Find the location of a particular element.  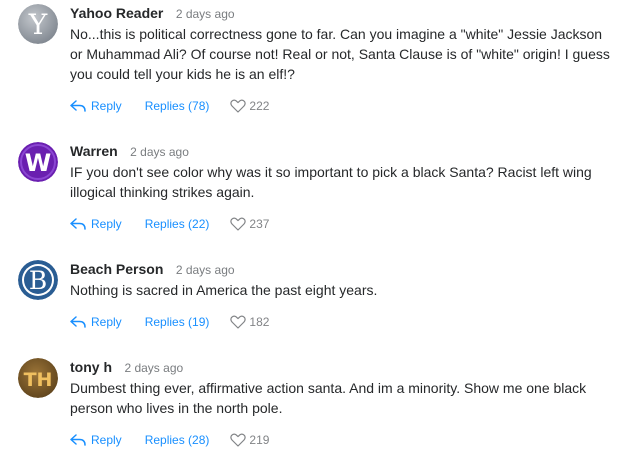

like-button: 222 is located at coordinates (249, 106).